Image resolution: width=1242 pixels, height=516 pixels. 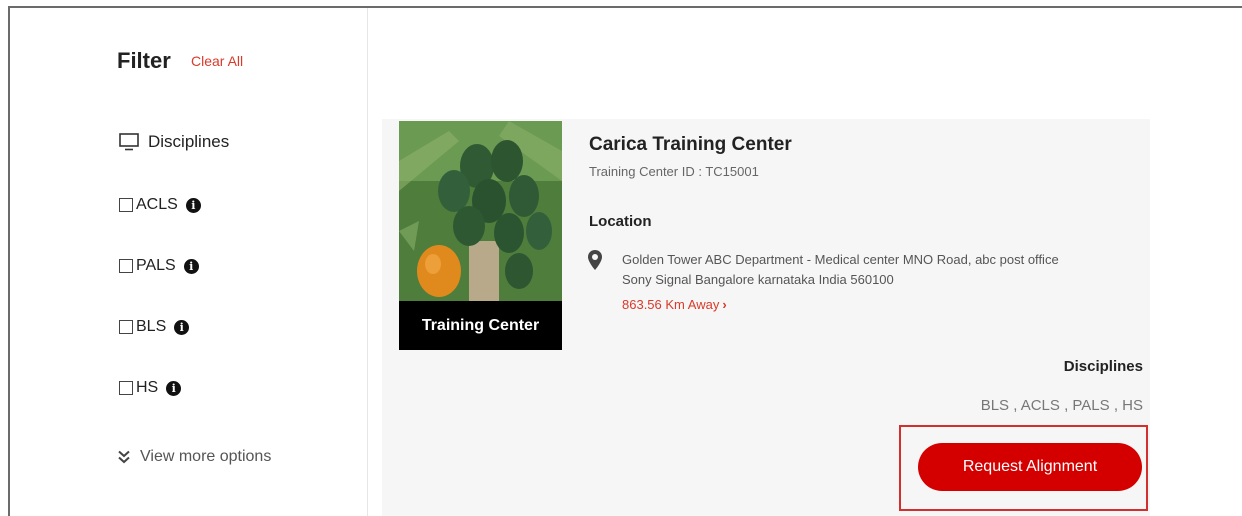 What do you see at coordinates (690, 144) in the screenshot?
I see `training-center-name: Carica Training Center` at bounding box center [690, 144].